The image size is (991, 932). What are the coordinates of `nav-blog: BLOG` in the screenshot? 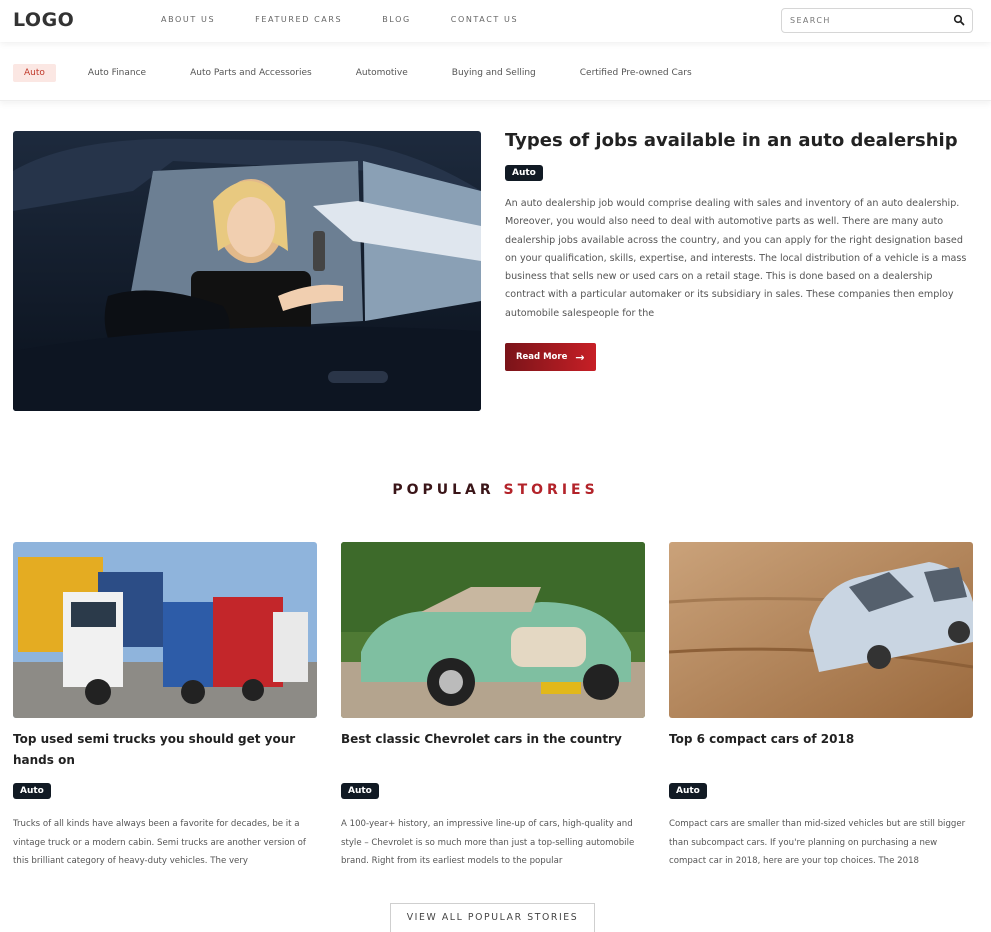 It's located at (396, 19).